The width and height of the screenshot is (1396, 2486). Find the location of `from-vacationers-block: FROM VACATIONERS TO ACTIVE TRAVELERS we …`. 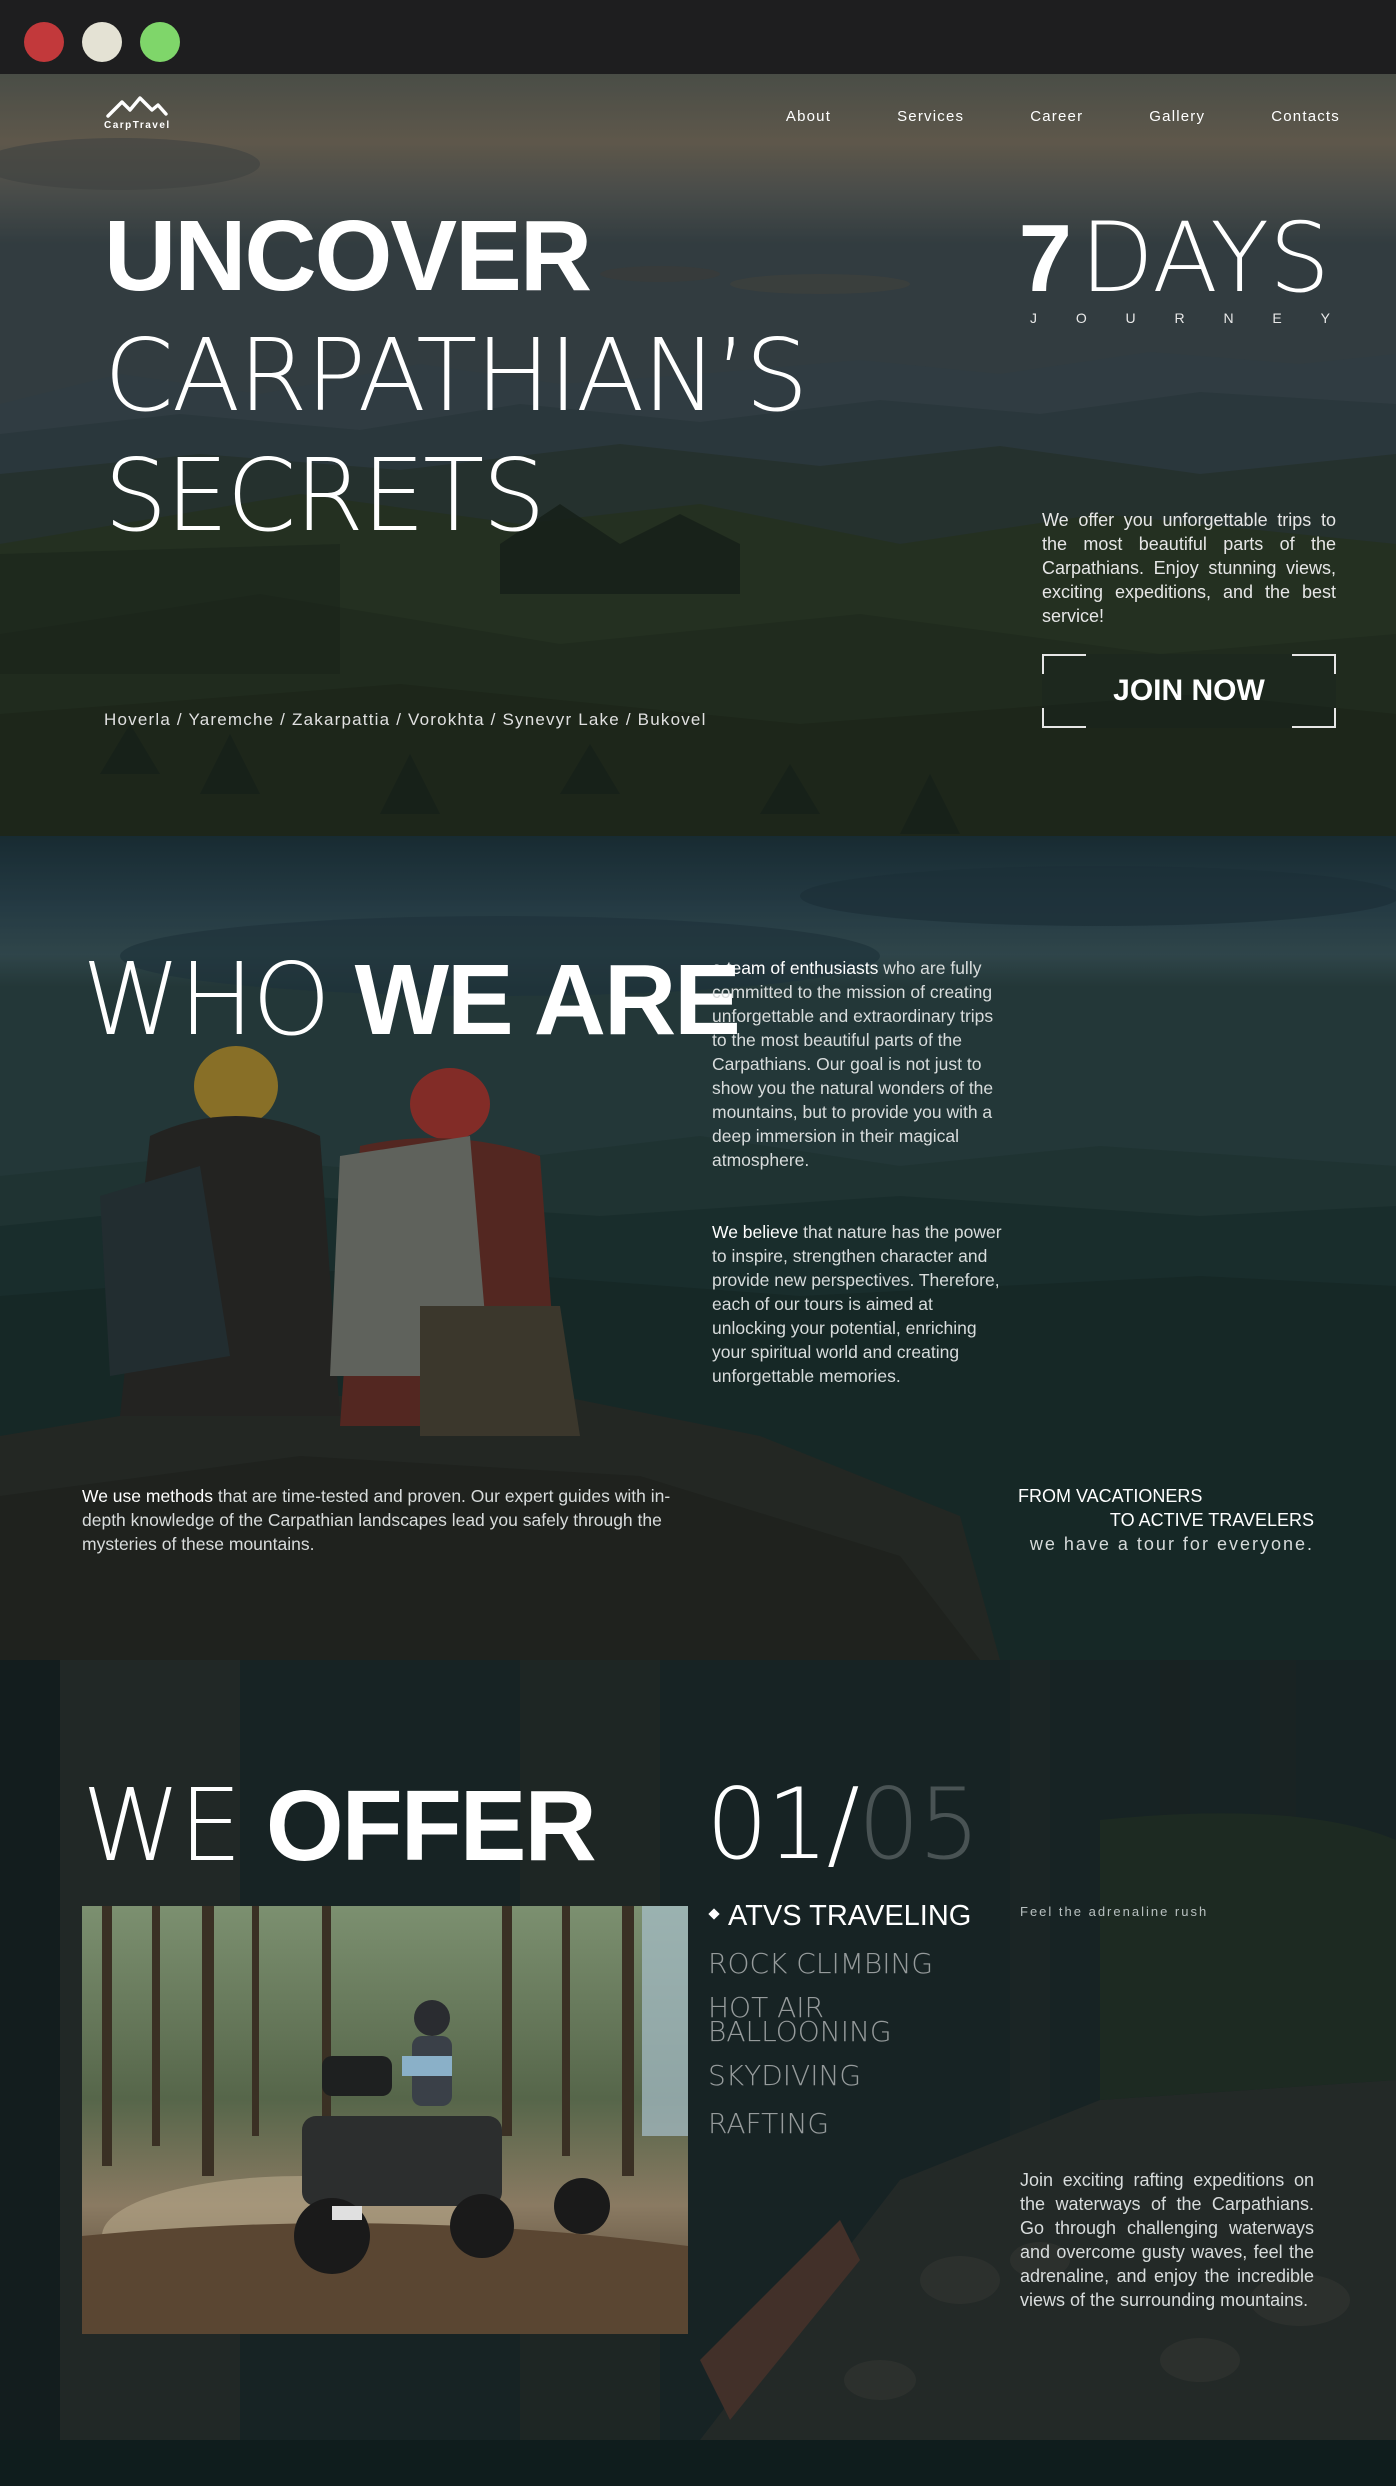

from-vacationers-block: FROM VACATIONERS TO ACTIVE TRAVELERS we … is located at coordinates (1166, 1520).